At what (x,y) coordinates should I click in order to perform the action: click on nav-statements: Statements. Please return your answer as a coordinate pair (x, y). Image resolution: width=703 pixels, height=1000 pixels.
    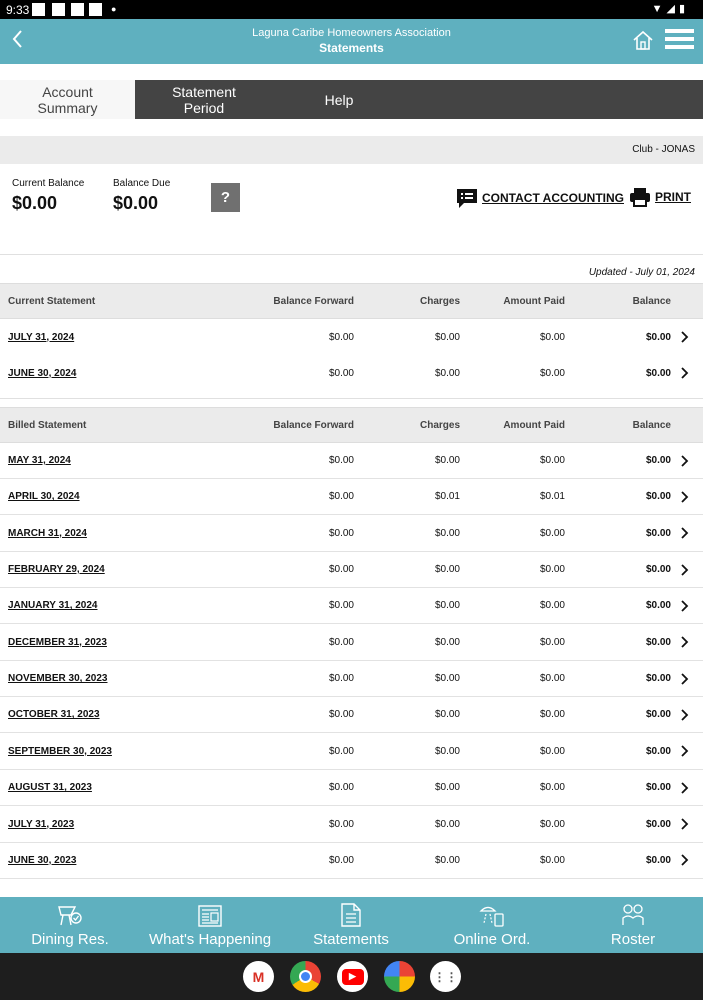
    Looking at the image, I should click on (351, 925).